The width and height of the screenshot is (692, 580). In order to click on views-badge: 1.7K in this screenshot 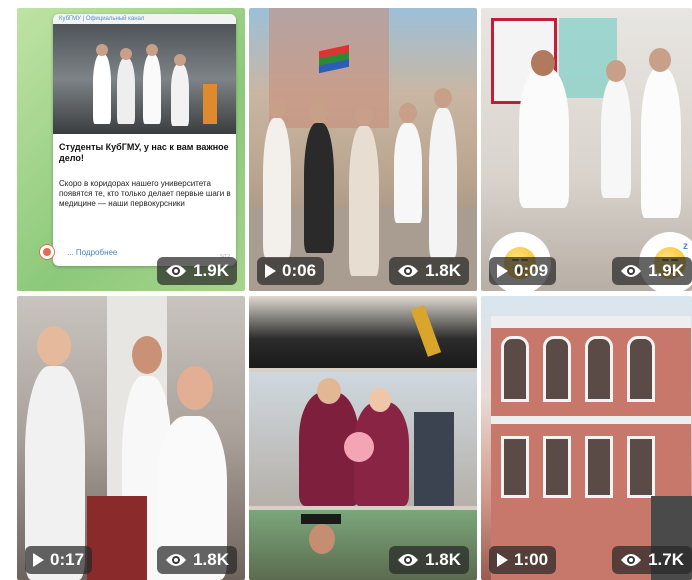, I will do `click(652, 560)`.